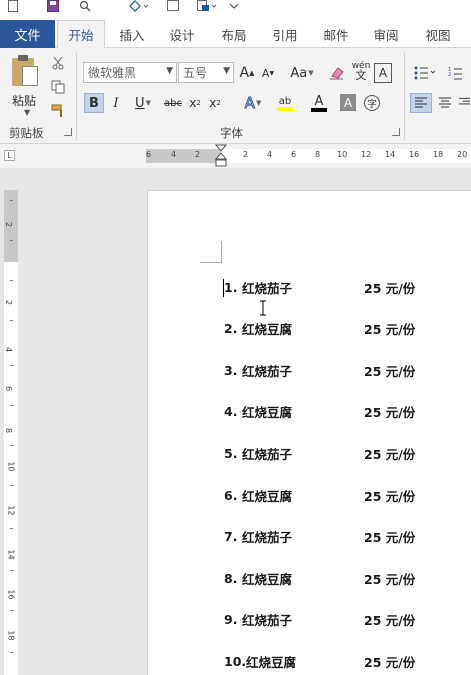 The height and width of the screenshot is (675, 471). I want to click on subscript-button: x2, so click(195, 103).